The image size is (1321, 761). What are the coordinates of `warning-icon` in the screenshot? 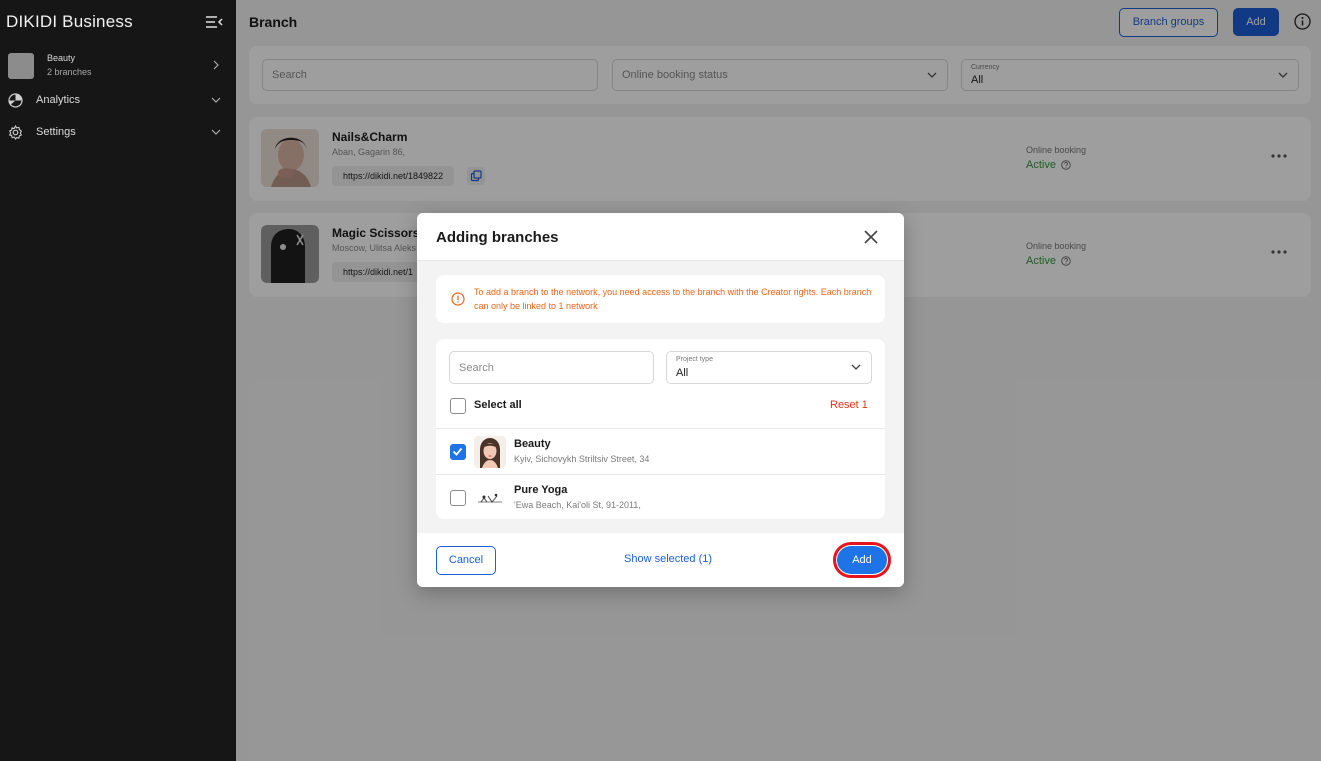 It's located at (458, 299).